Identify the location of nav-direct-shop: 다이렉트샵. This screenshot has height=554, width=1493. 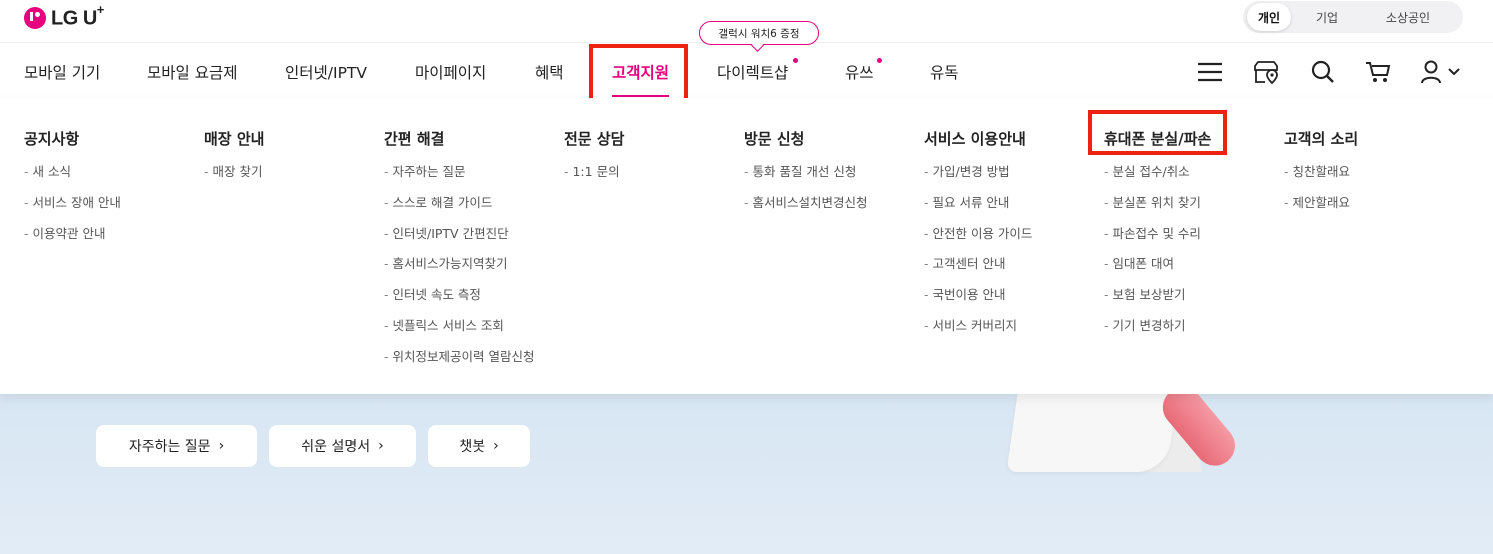
(757, 70).